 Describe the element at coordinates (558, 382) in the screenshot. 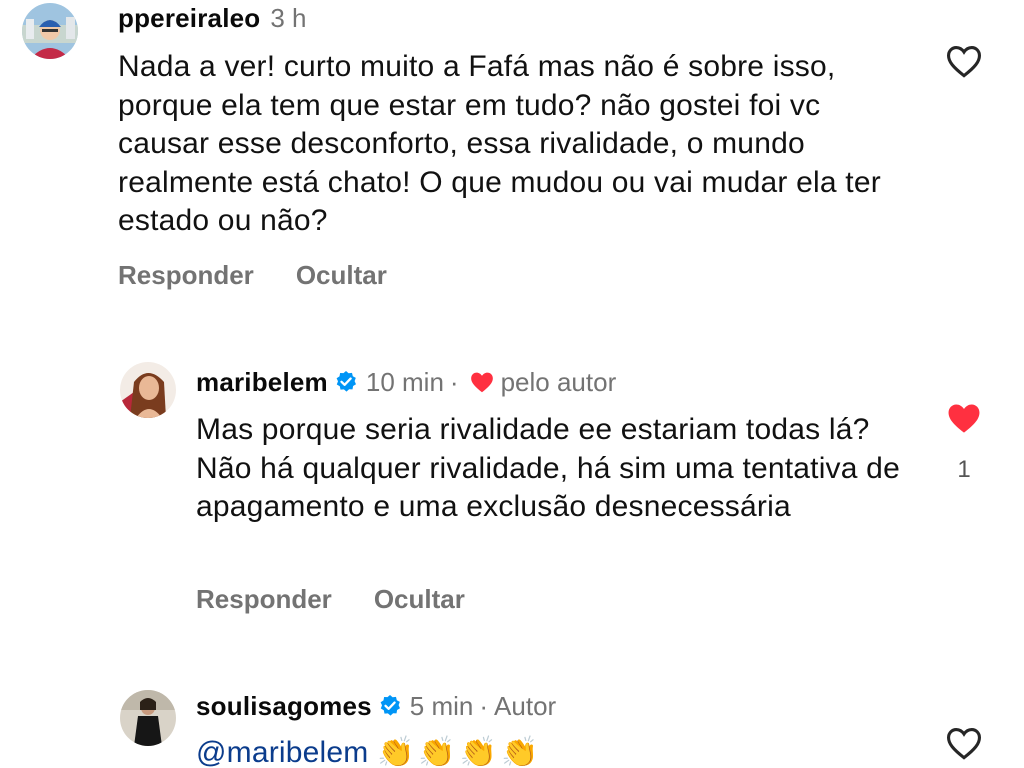

I see `liked-by-author-label: pelo autor` at that location.